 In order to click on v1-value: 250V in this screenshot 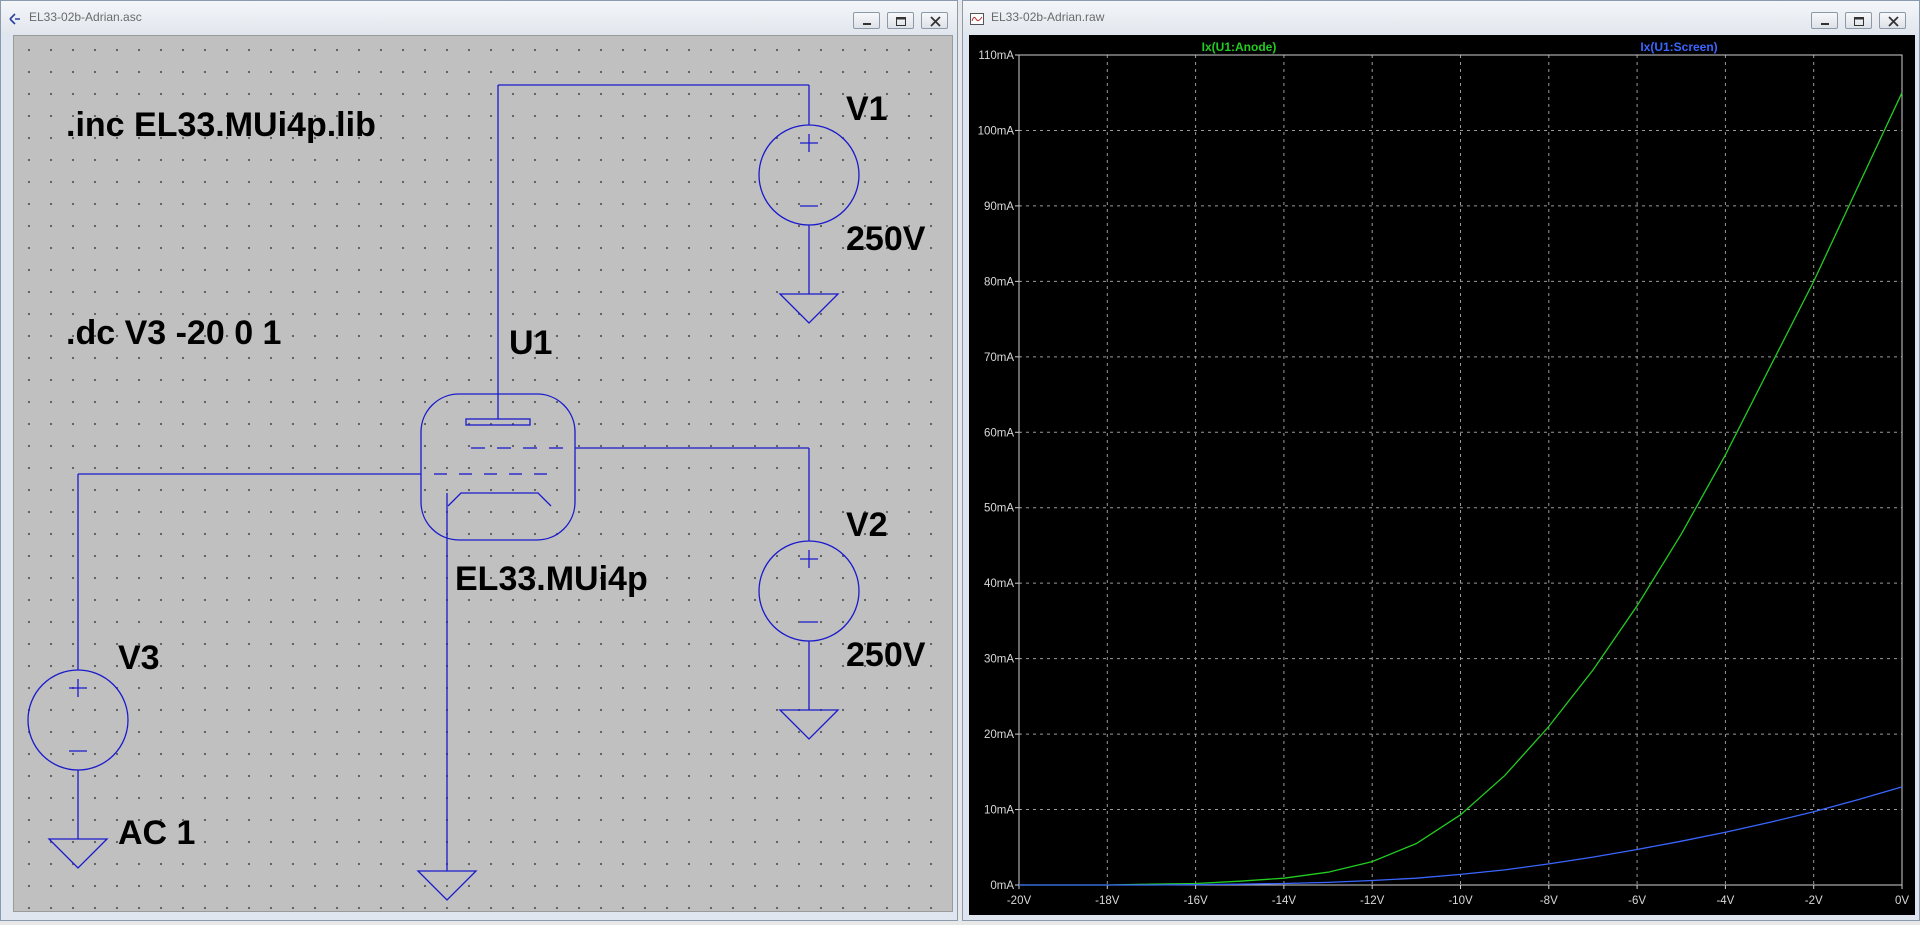, I will do `click(885, 239)`.